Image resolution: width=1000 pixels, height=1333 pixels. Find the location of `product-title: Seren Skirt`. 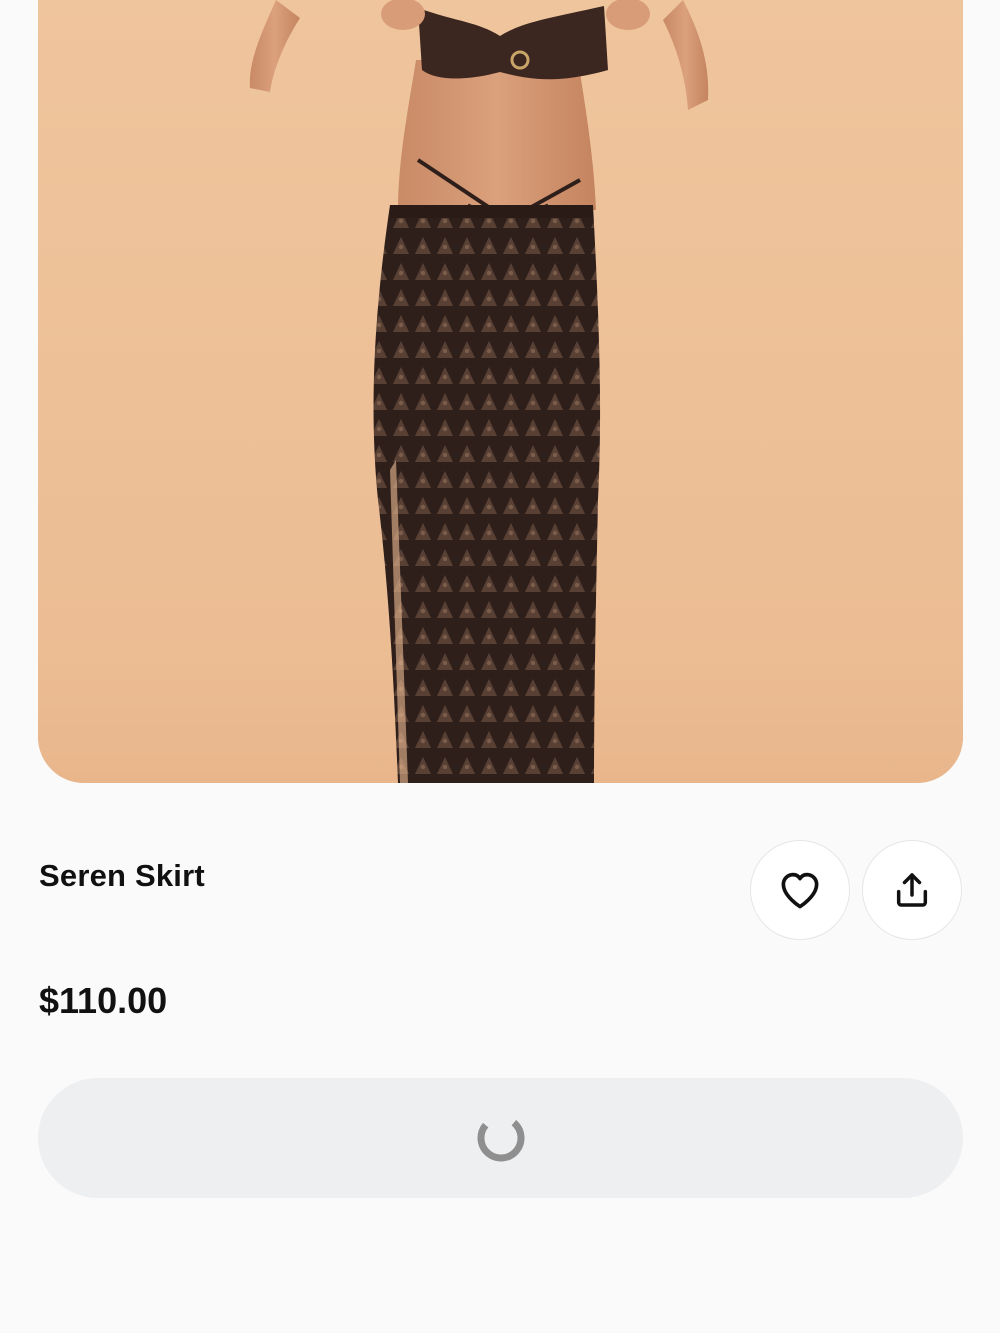

product-title: Seren Skirt is located at coordinates (122, 875).